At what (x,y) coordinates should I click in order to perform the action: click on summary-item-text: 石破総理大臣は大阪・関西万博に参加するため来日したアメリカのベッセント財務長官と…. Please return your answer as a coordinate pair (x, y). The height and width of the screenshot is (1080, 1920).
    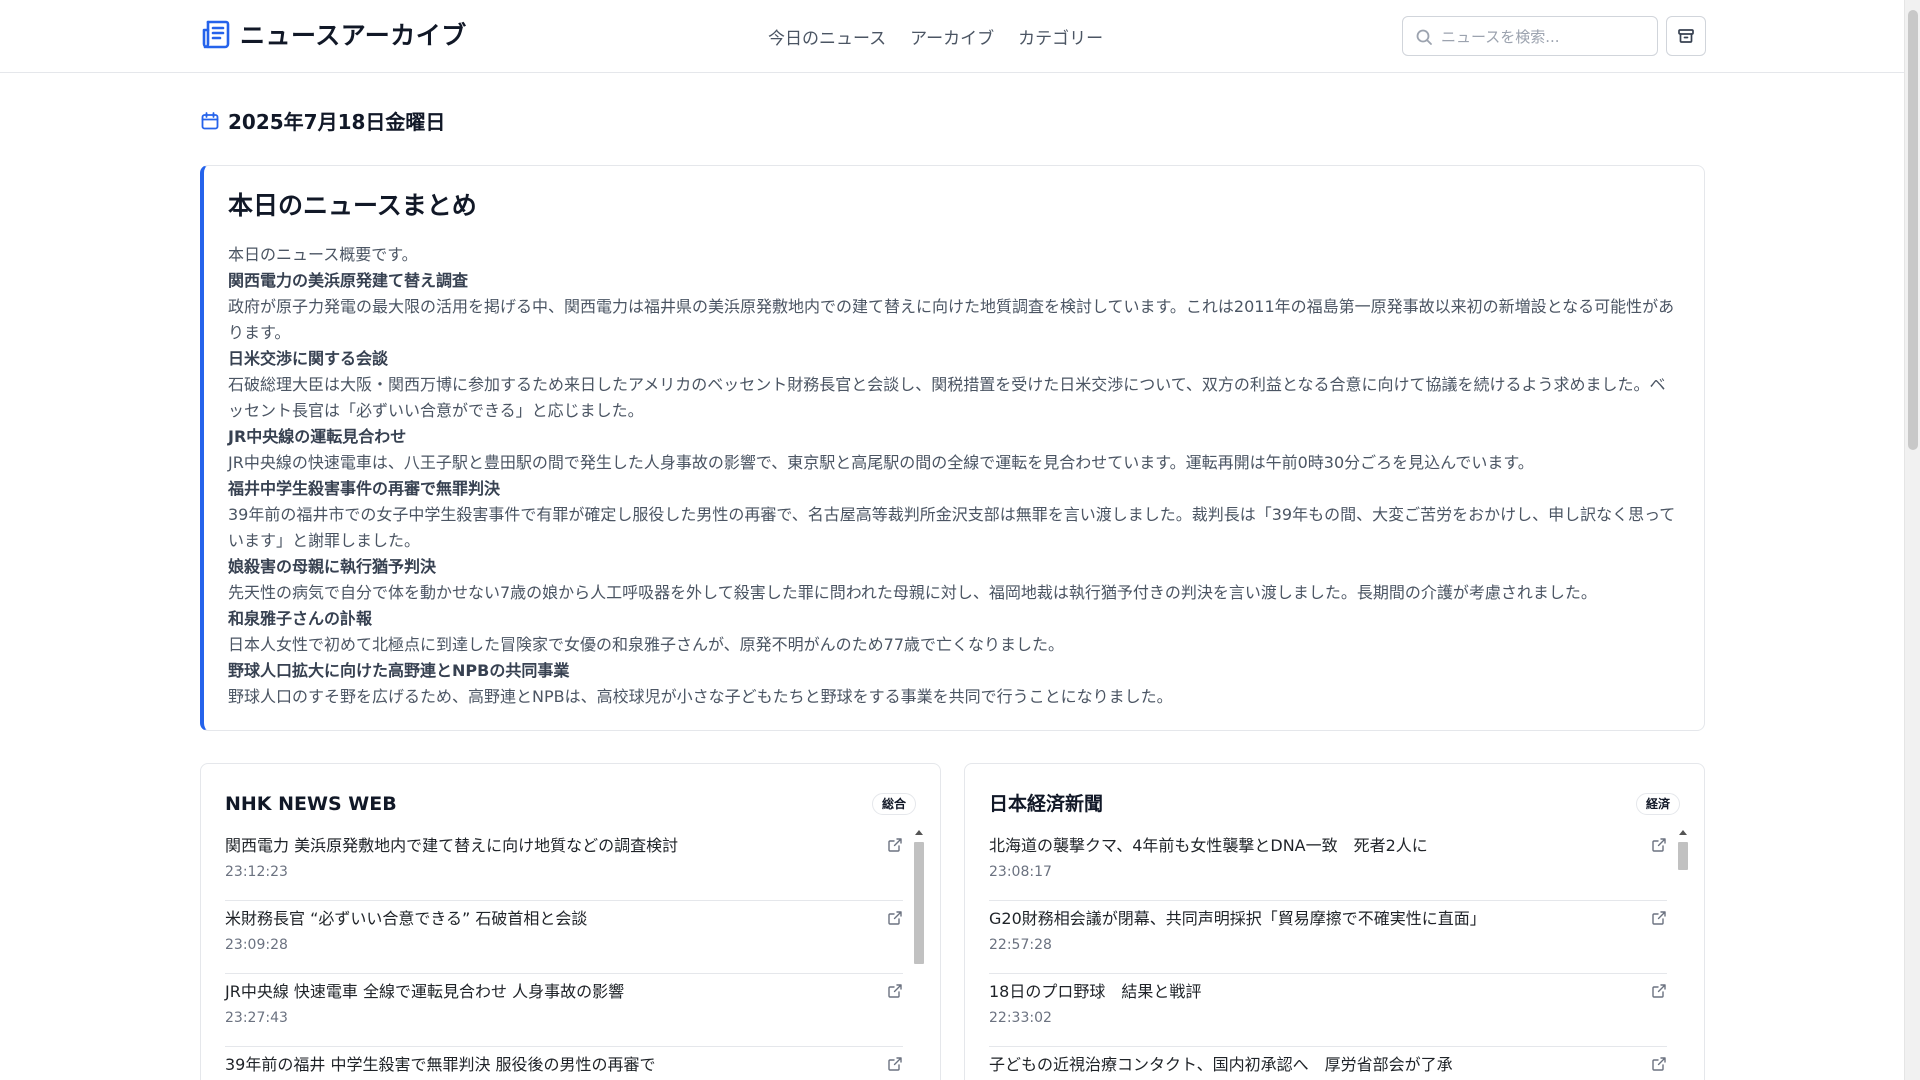
    Looking at the image, I should click on (947, 397).